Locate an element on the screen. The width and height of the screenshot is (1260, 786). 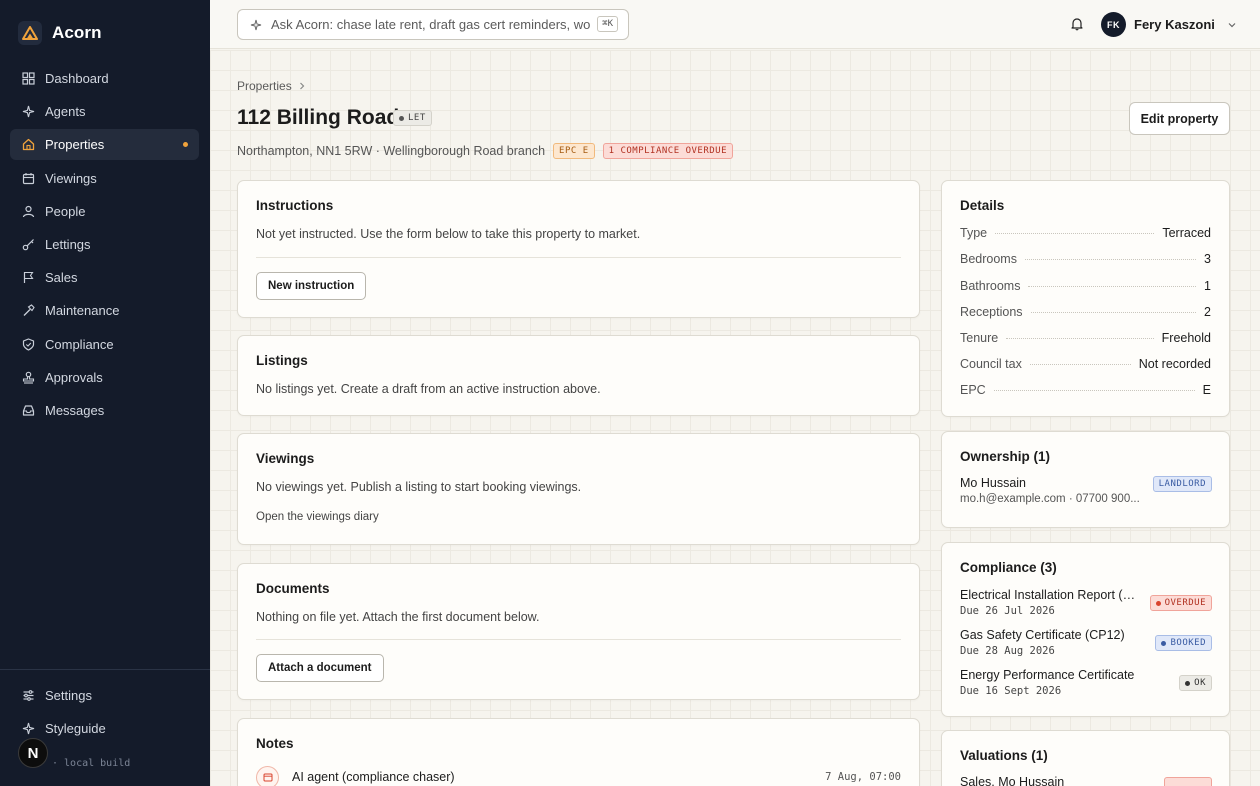
sidebar-item-label: Dashboard is located at coordinates (77, 78).